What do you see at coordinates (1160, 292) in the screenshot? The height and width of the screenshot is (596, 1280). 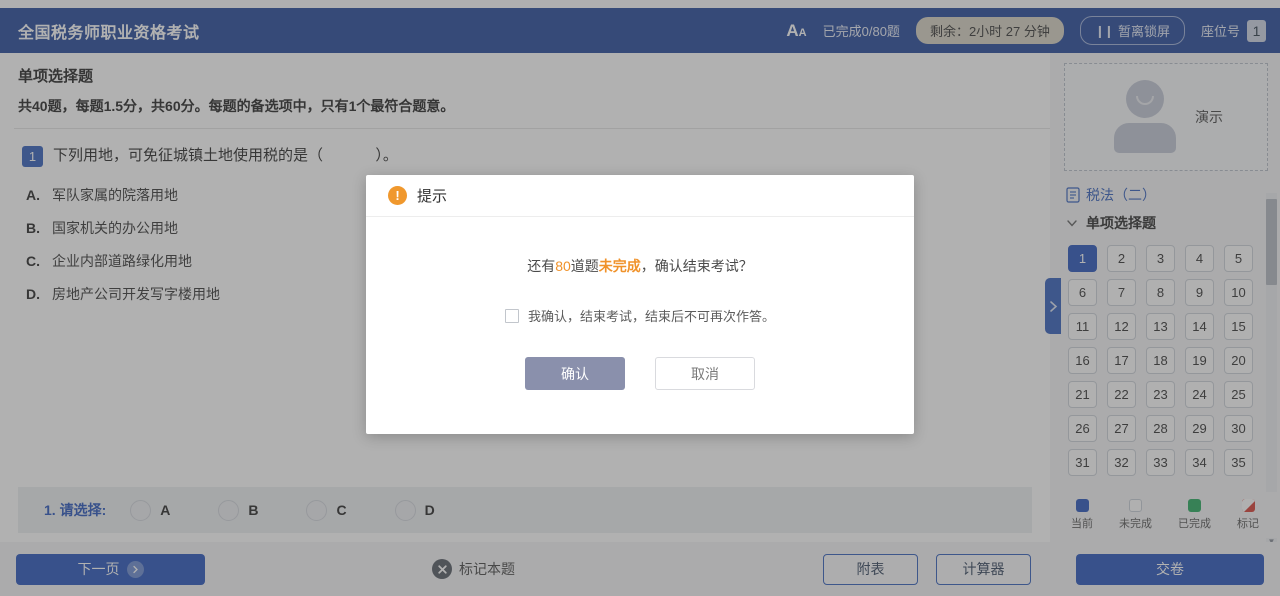 I see `question-nav-8: 8` at bounding box center [1160, 292].